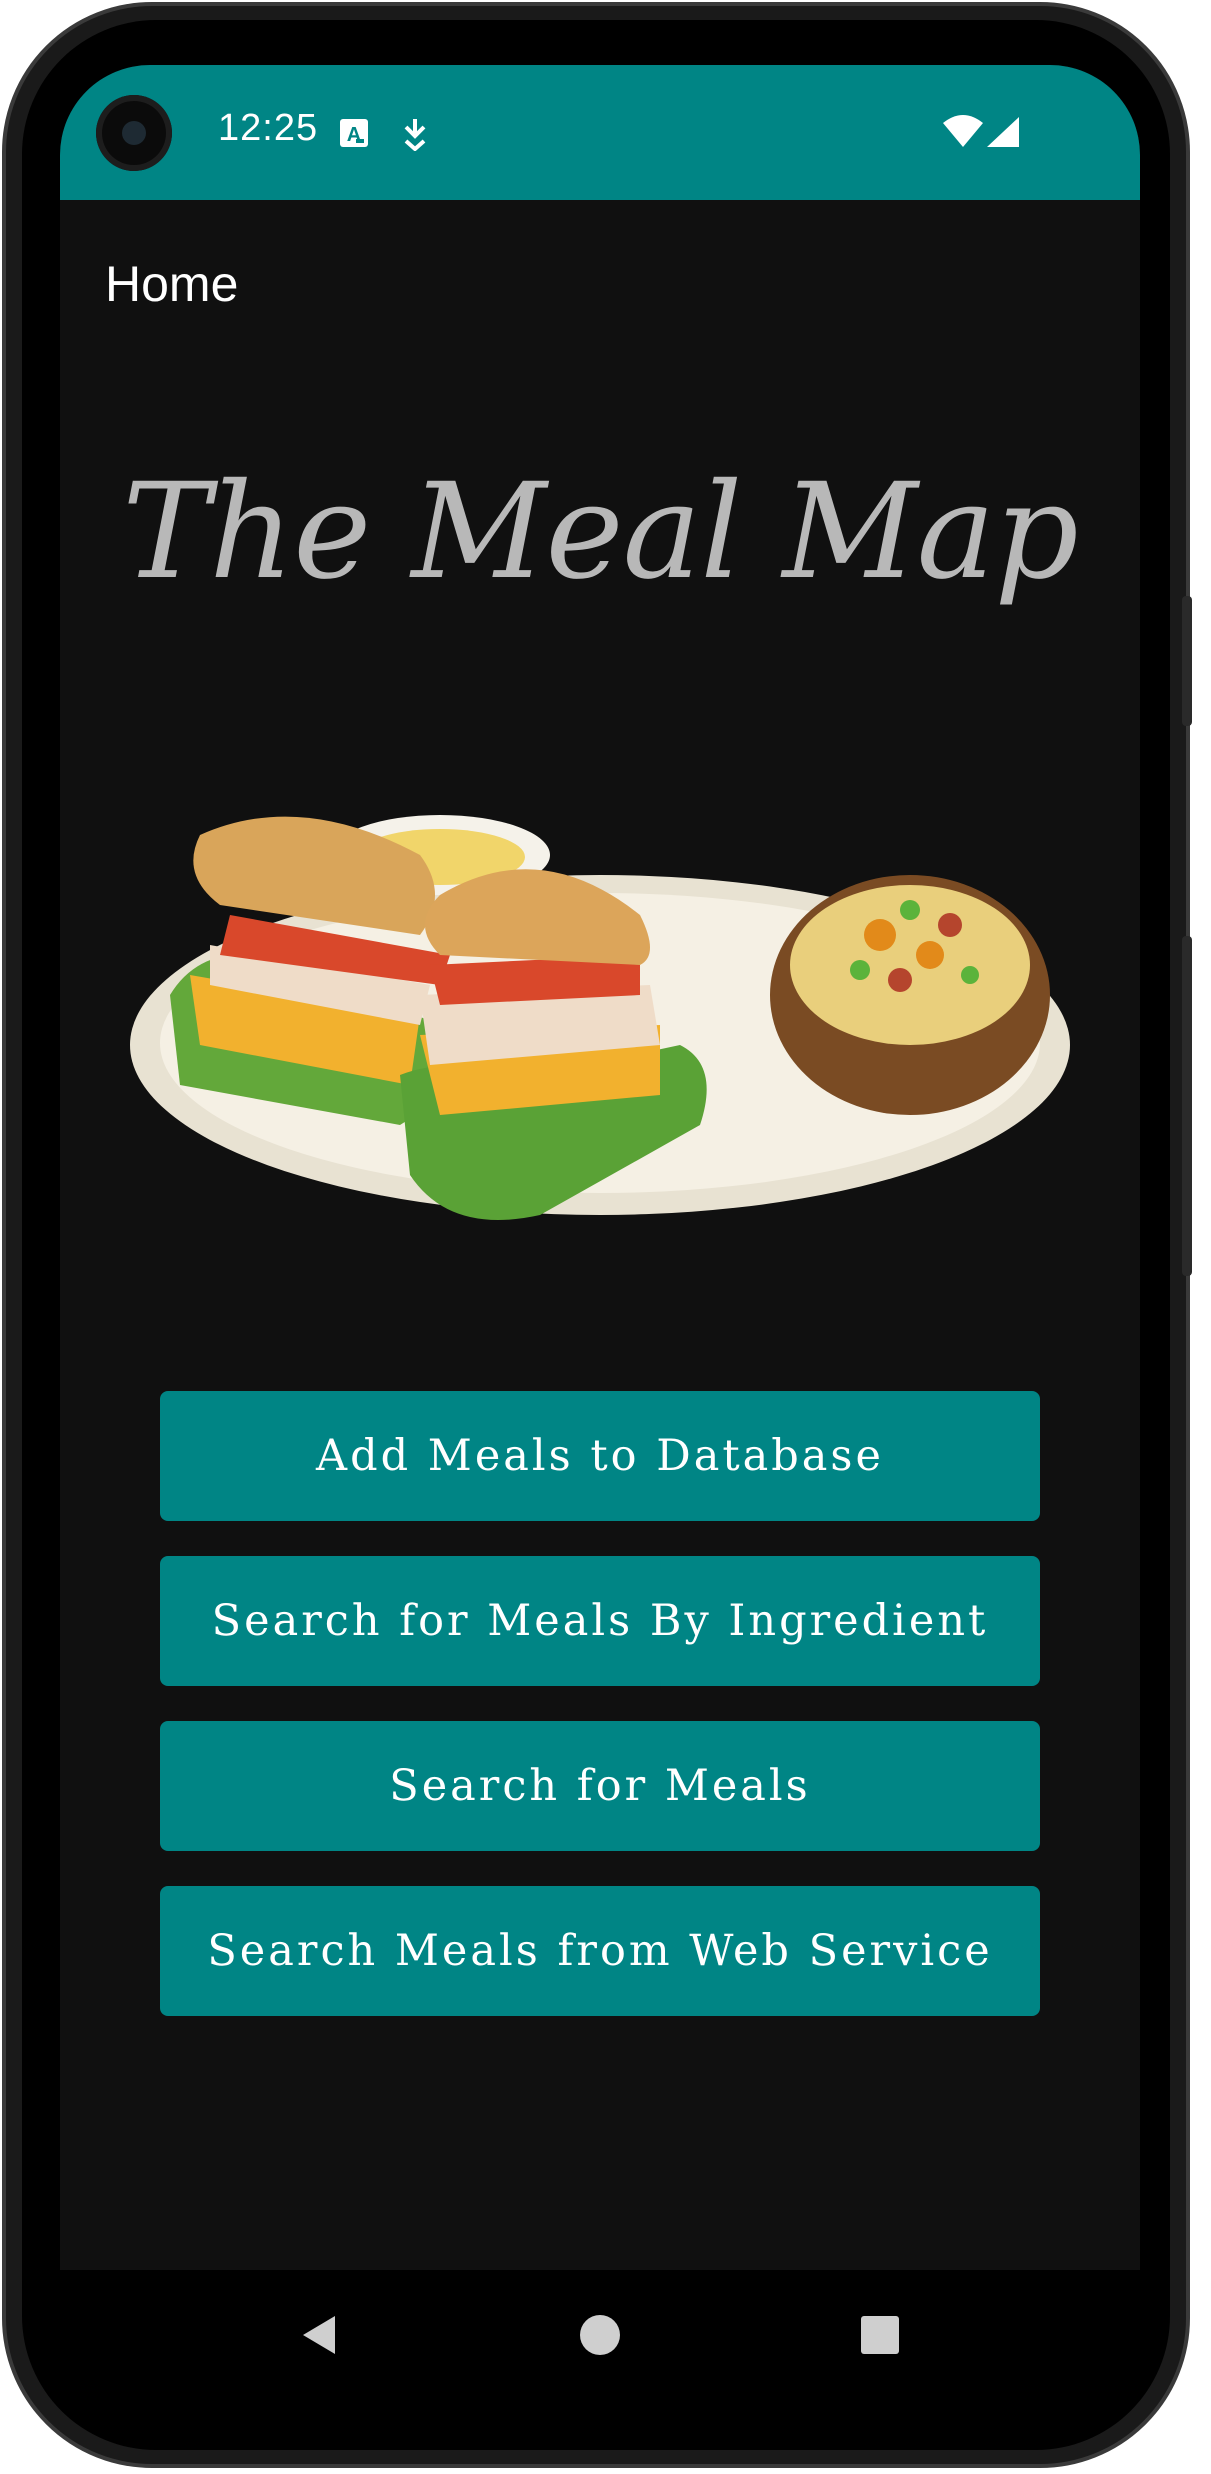 The height and width of the screenshot is (2474, 1211). I want to click on back-icon, so click(320, 2335).